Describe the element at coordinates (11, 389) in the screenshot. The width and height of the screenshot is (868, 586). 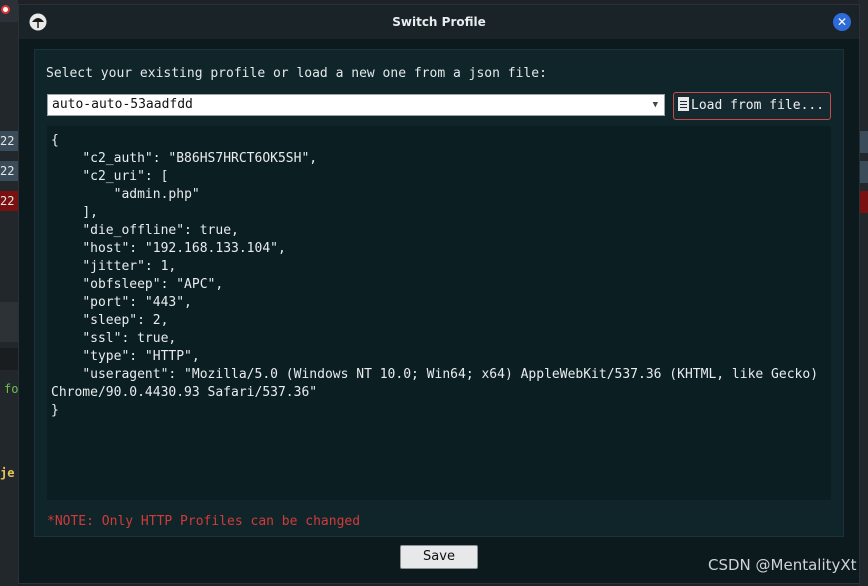
I see `background-text: fo` at that location.